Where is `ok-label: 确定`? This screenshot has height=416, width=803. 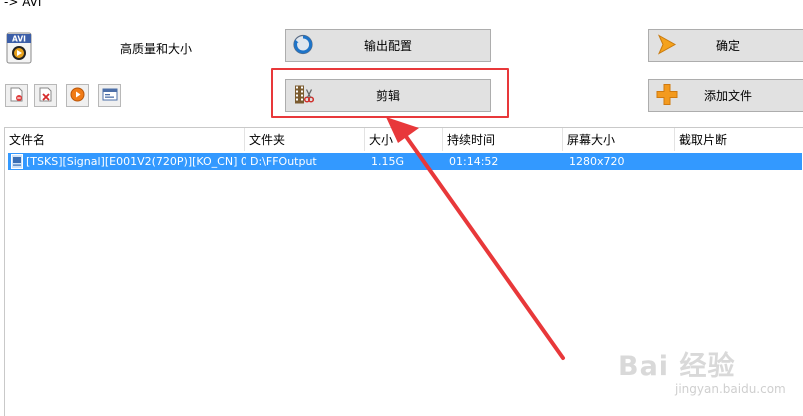
ok-label: 确定 is located at coordinates (727, 46).